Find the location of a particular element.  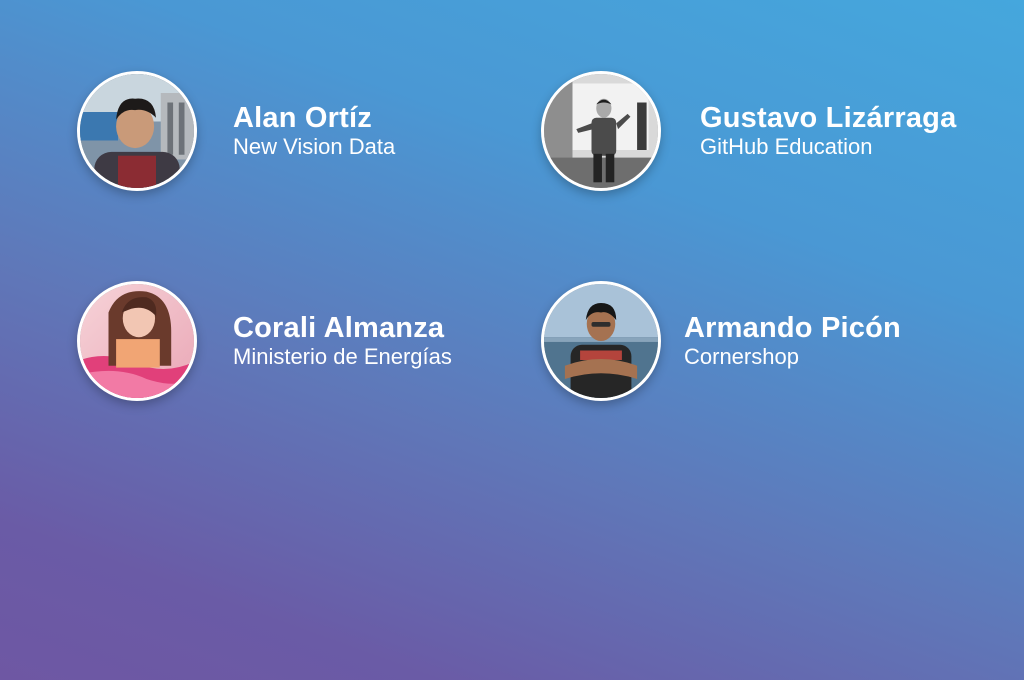

speaker-organization: New Vision Data is located at coordinates (314, 146).